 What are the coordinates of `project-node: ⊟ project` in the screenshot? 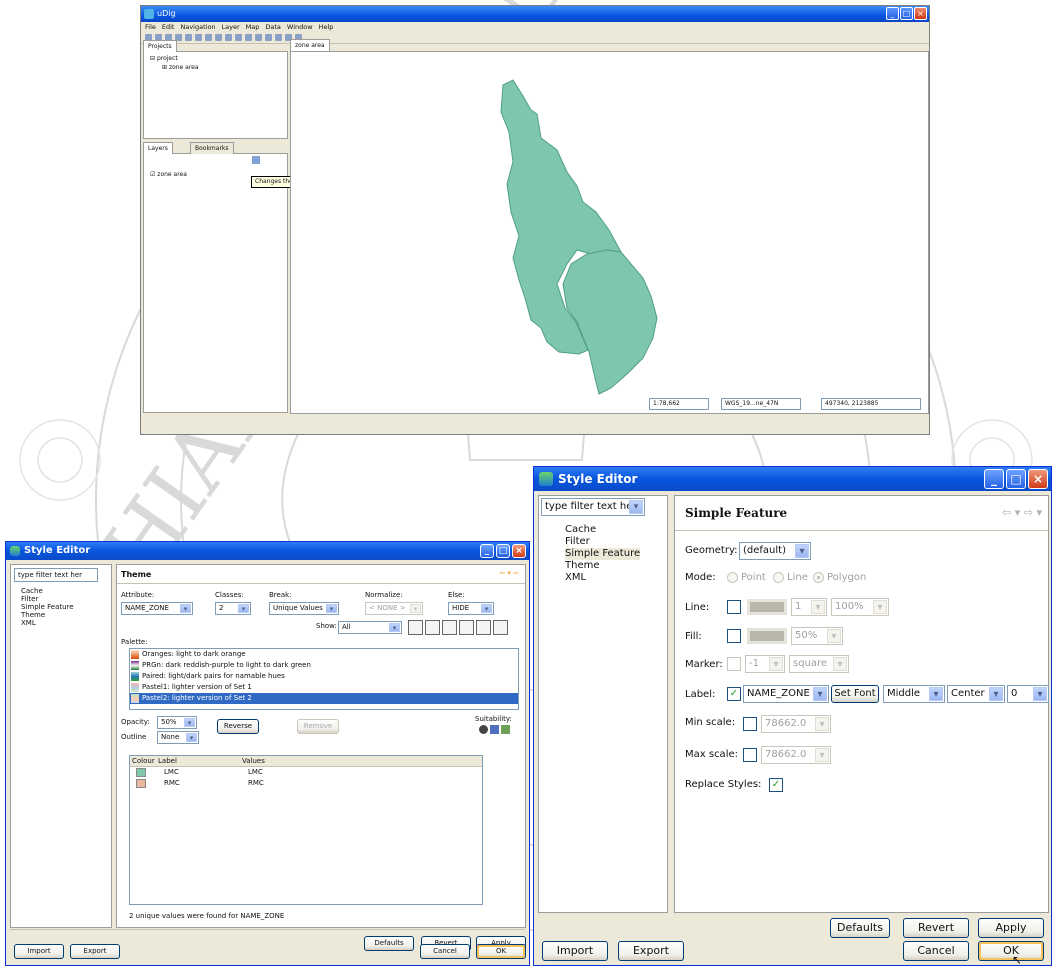 It's located at (215, 58).